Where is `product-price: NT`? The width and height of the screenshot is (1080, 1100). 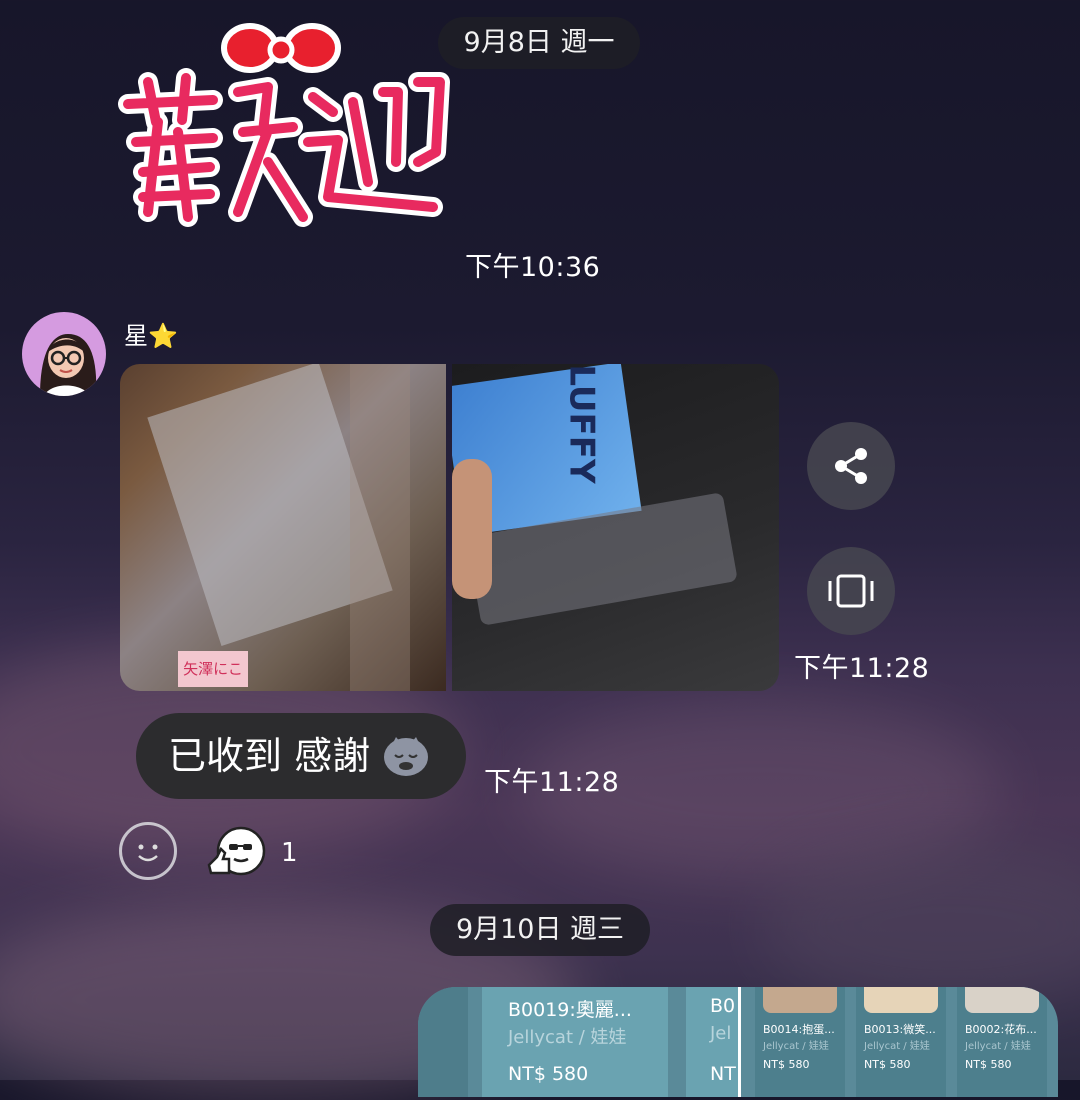 product-price: NT is located at coordinates (723, 1074).